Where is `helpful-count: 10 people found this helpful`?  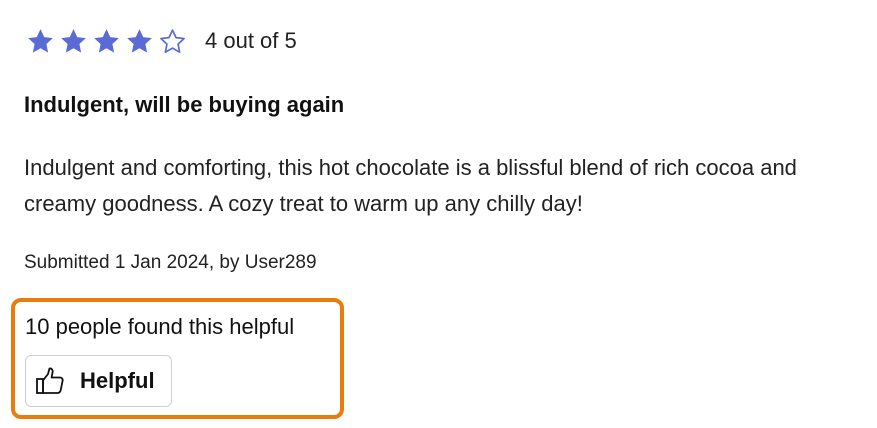 helpful-count: 10 people found this helpful is located at coordinates (160, 326).